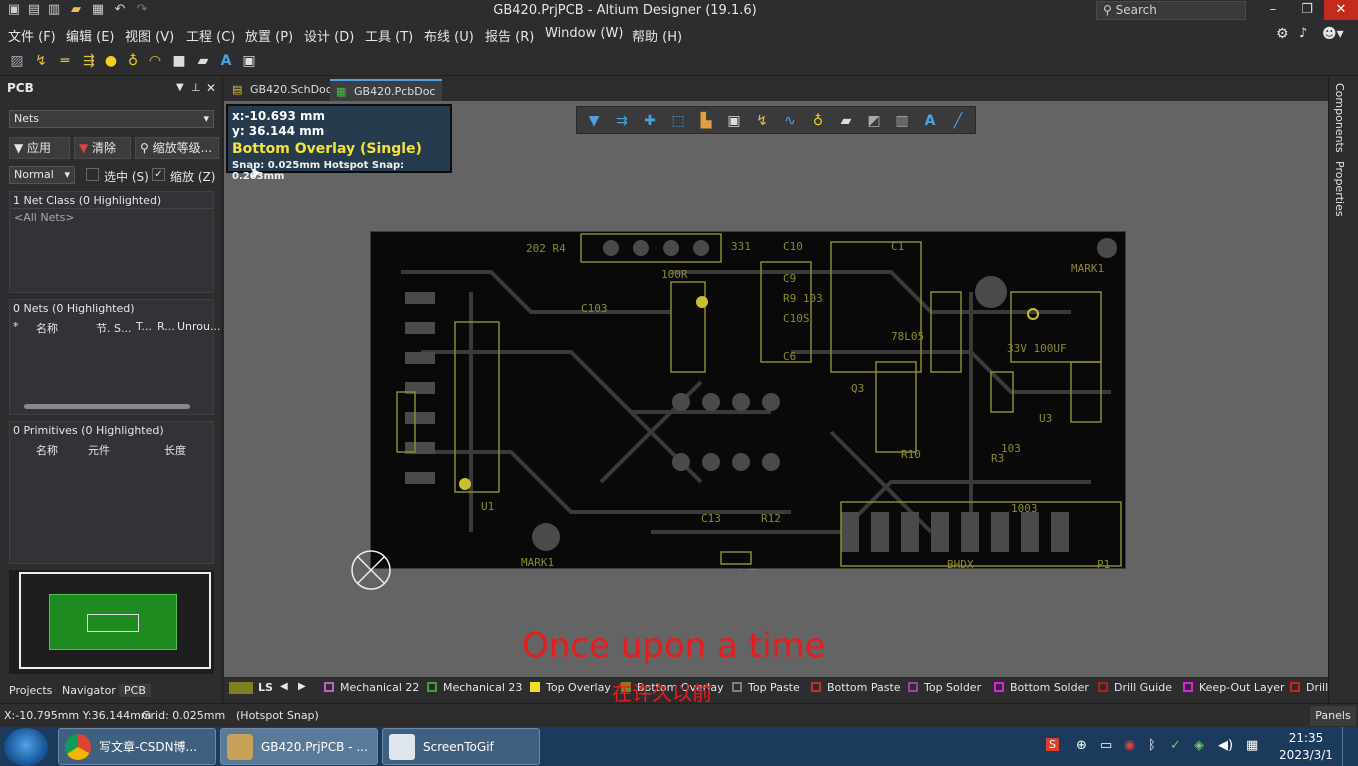 The width and height of the screenshot is (1358, 766). Describe the element at coordinates (584, 33) in the screenshot. I see `menu-window: Window (W)` at that location.